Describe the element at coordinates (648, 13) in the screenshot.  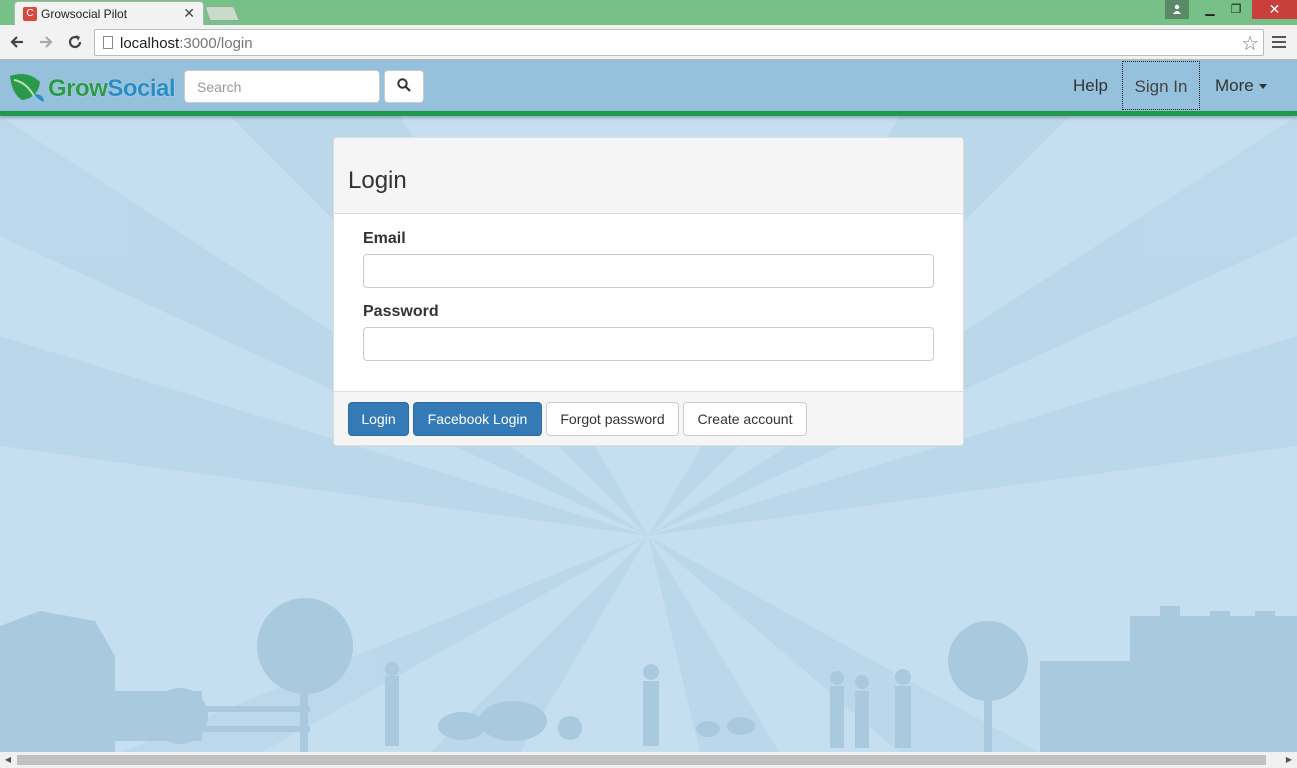
I see `browser-titlebar: C Growsocial Pilot ✕ ▁ ❐ ✕` at that location.